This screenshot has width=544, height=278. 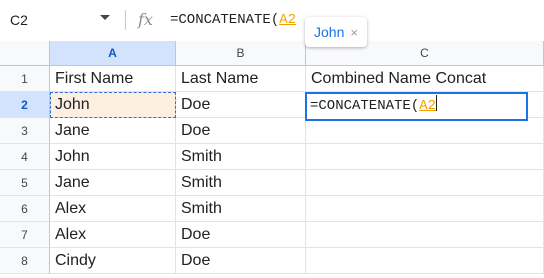 I want to click on cell-a4: John, so click(x=113, y=157).